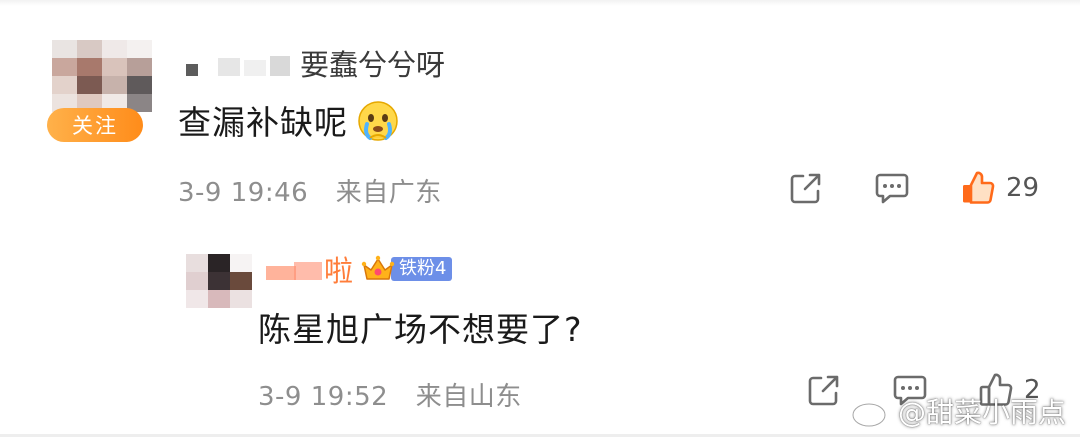  I want to click on comment-time: 3-9 19:46, so click(243, 193).